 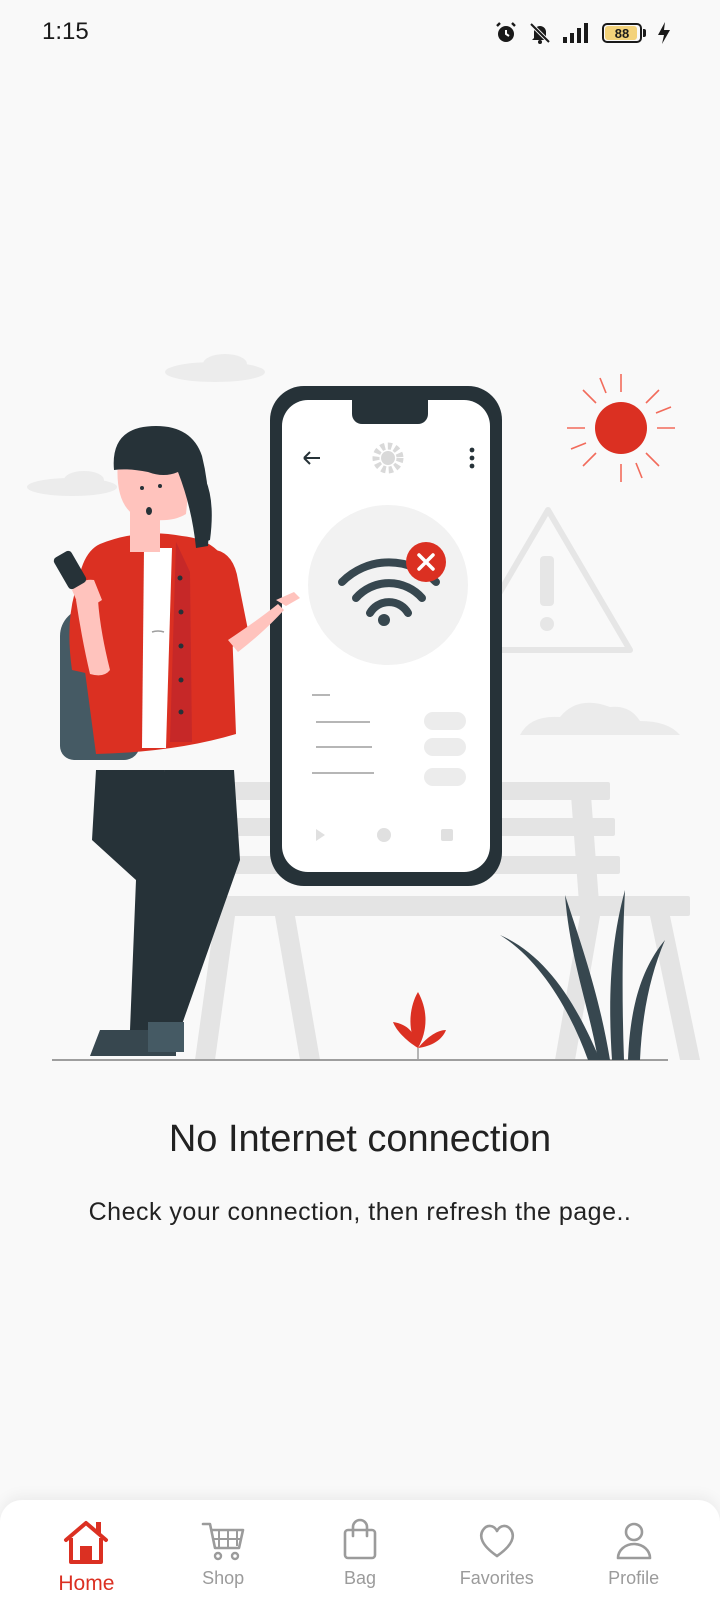 I want to click on bag-icon, so click(x=360, y=1540).